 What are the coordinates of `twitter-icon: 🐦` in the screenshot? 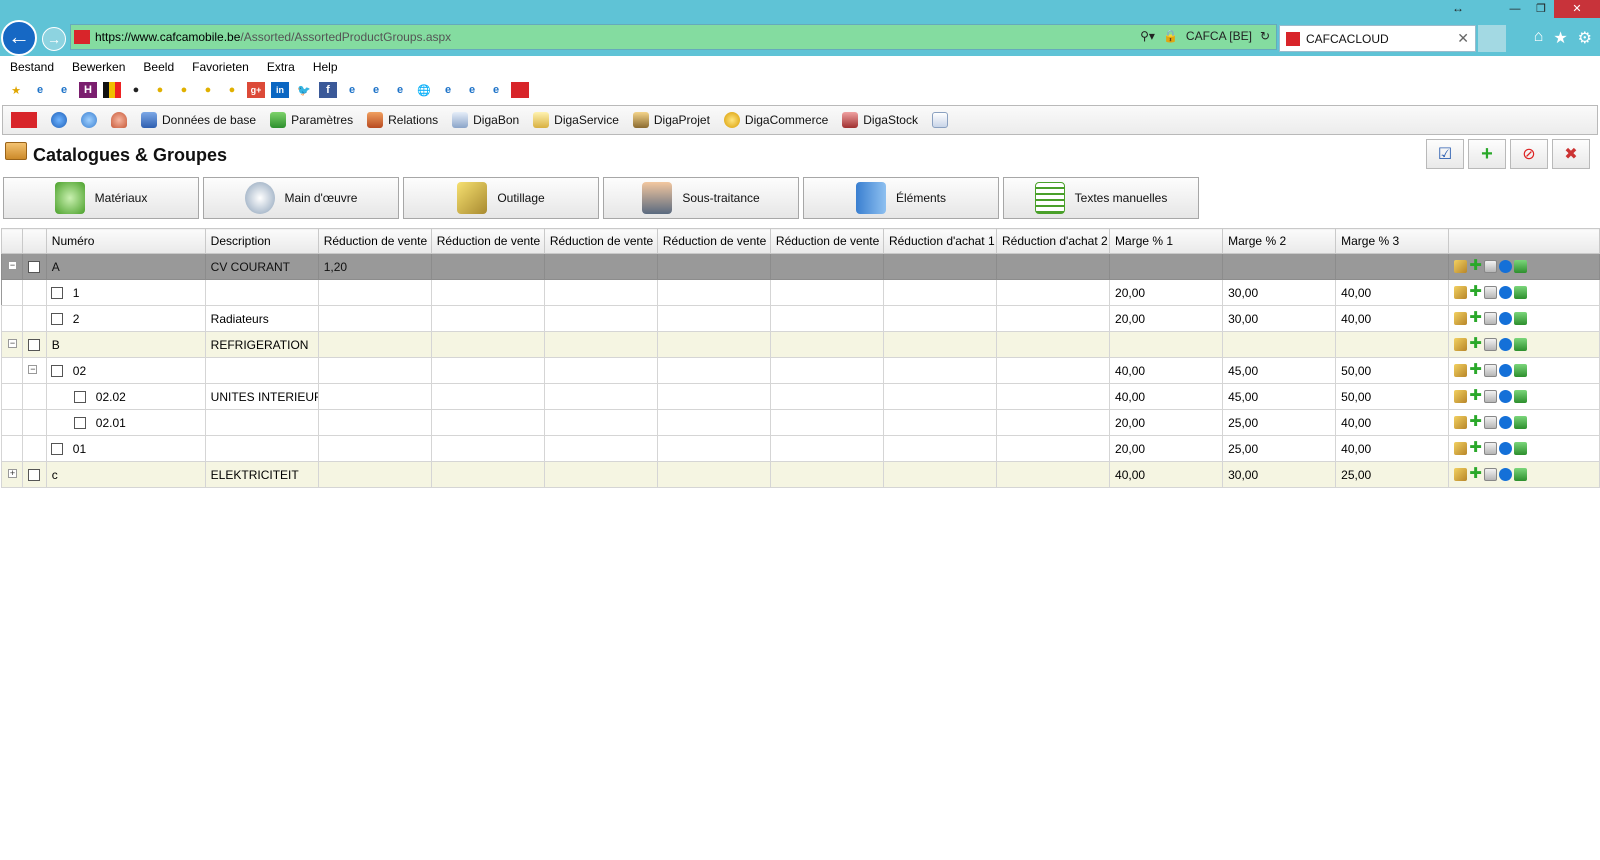 It's located at (304, 90).